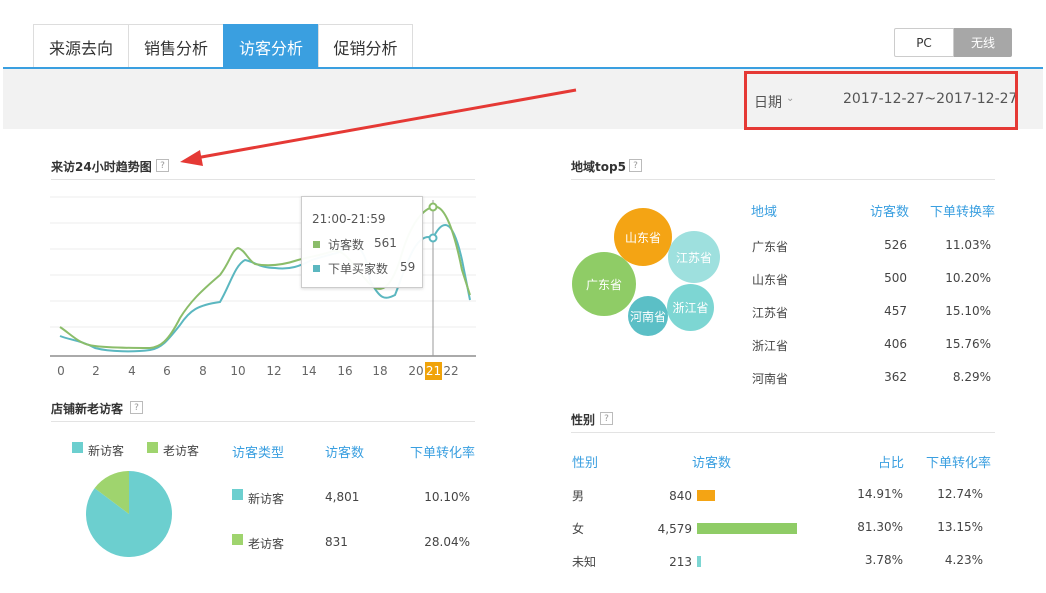 The height and width of the screenshot is (593, 1046). What do you see at coordinates (358, 269) in the screenshot?
I see `tooltip-buyers-label: 下单买家数` at bounding box center [358, 269].